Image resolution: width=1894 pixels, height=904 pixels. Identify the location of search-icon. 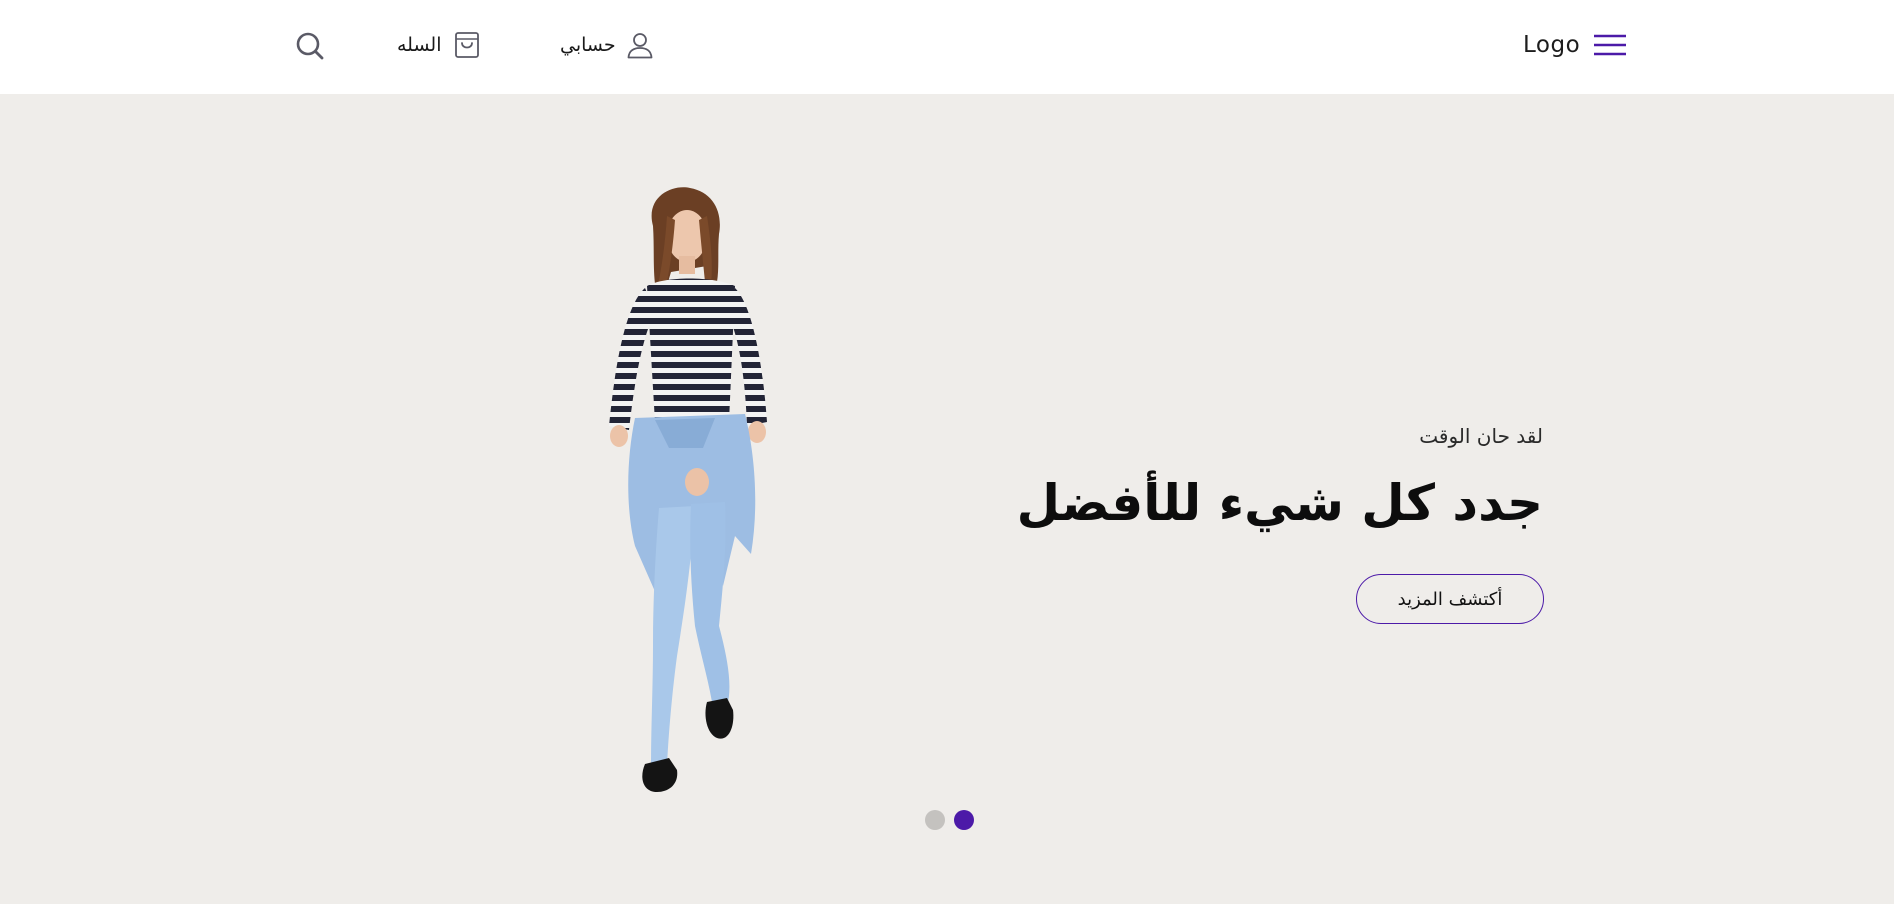
(310, 46).